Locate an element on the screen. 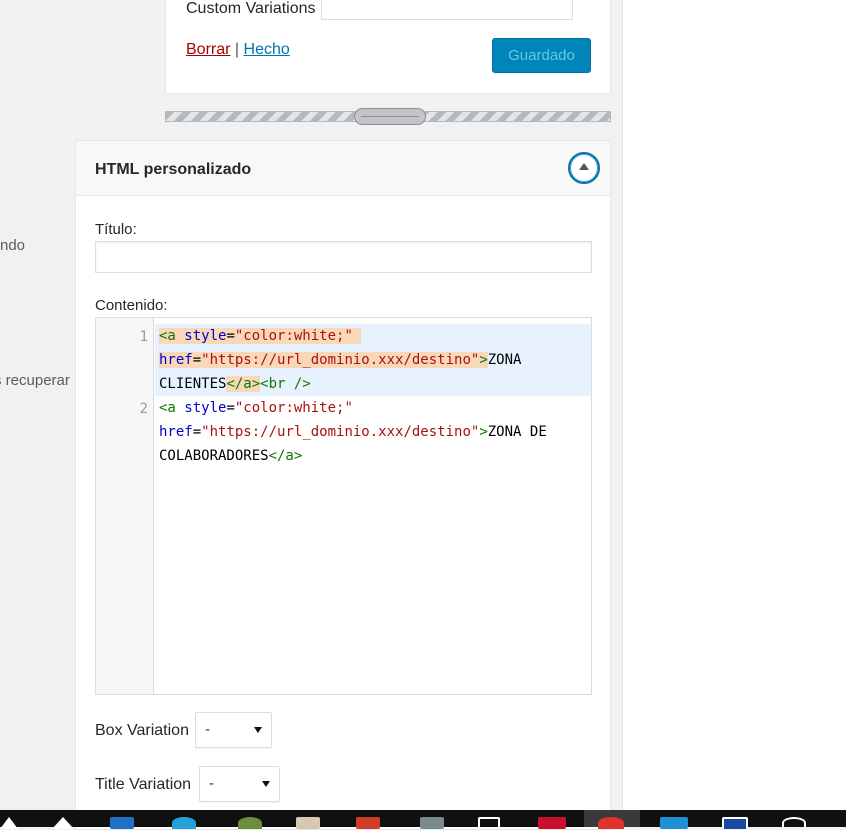 Image resolution: width=846 pixels, height=830 pixels. taskbar is located at coordinates (423, 819).